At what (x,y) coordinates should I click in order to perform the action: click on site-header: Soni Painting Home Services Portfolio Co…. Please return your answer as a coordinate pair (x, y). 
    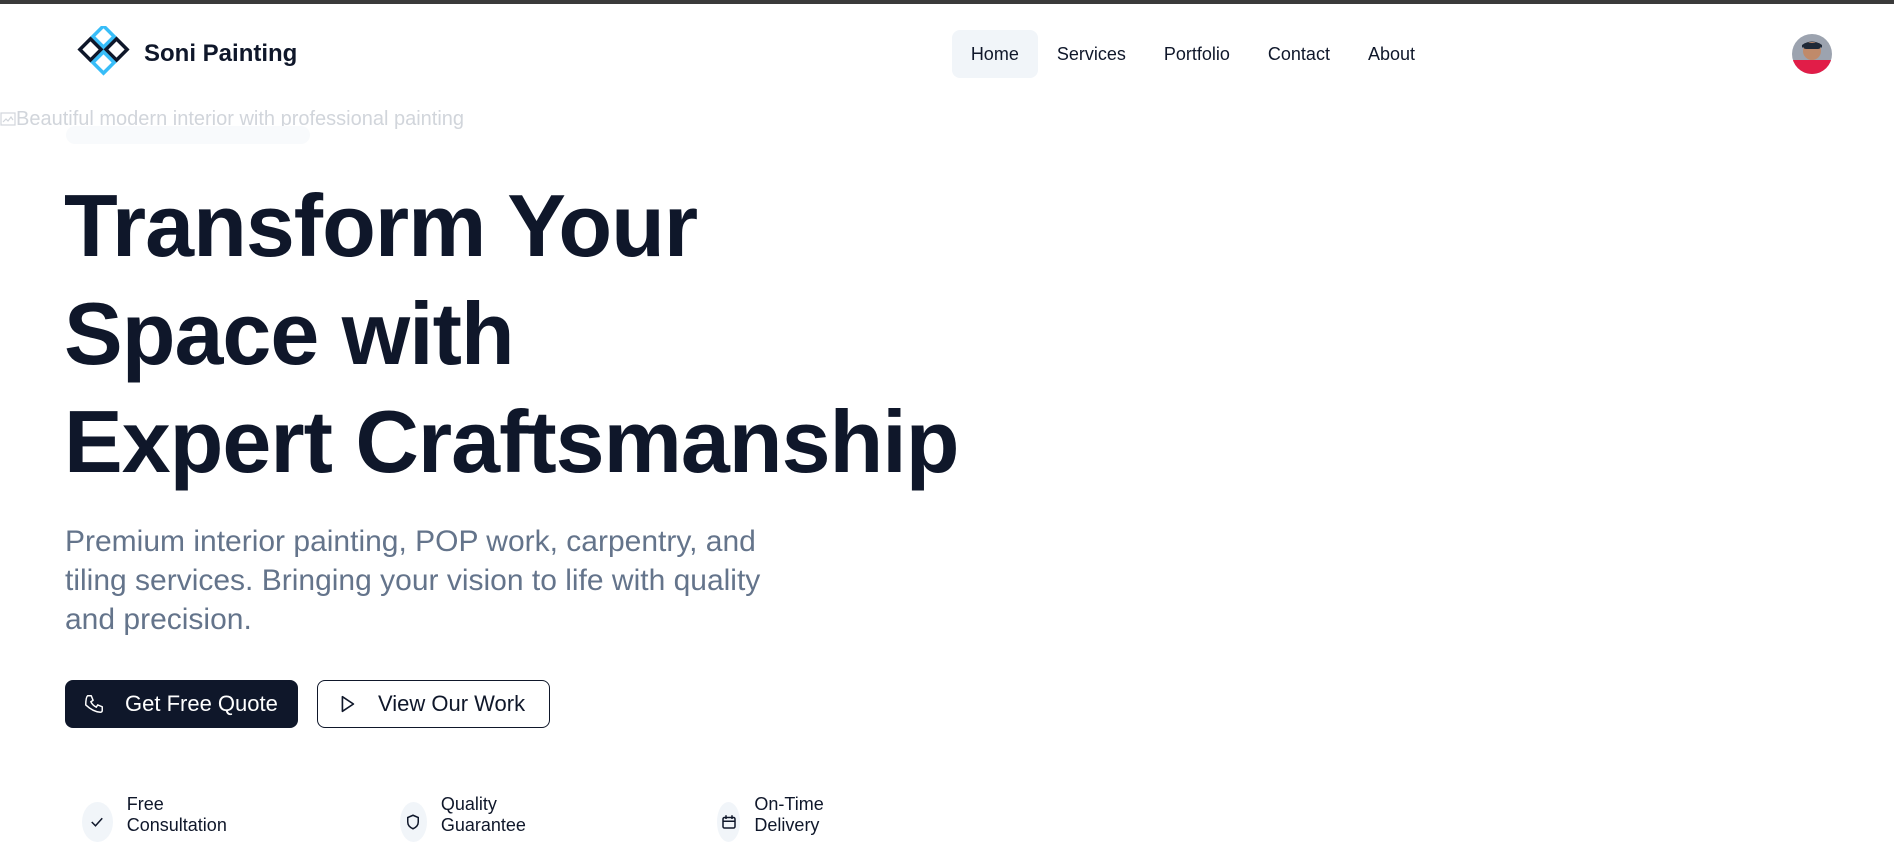
    Looking at the image, I should click on (947, 54).